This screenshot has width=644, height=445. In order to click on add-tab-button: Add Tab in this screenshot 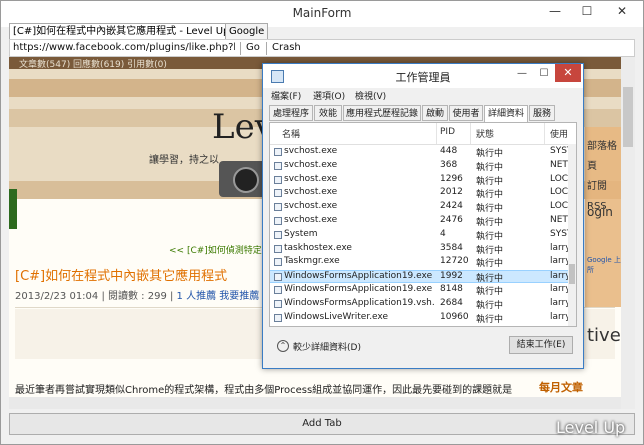, I will do `click(322, 424)`.